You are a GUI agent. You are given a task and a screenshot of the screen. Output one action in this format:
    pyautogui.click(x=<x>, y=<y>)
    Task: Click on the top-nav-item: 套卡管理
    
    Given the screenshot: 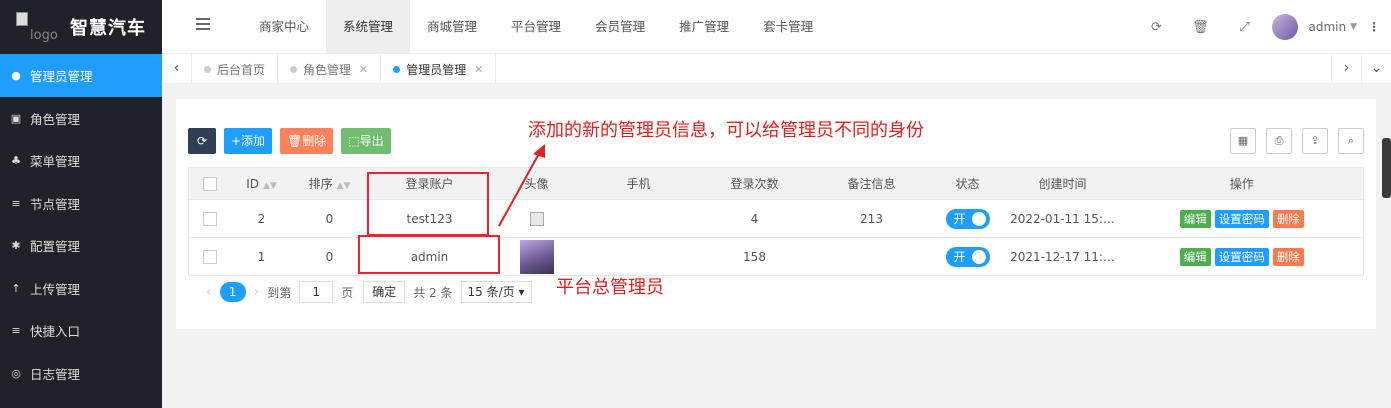 What is the action you would take?
    pyautogui.click(x=788, y=27)
    